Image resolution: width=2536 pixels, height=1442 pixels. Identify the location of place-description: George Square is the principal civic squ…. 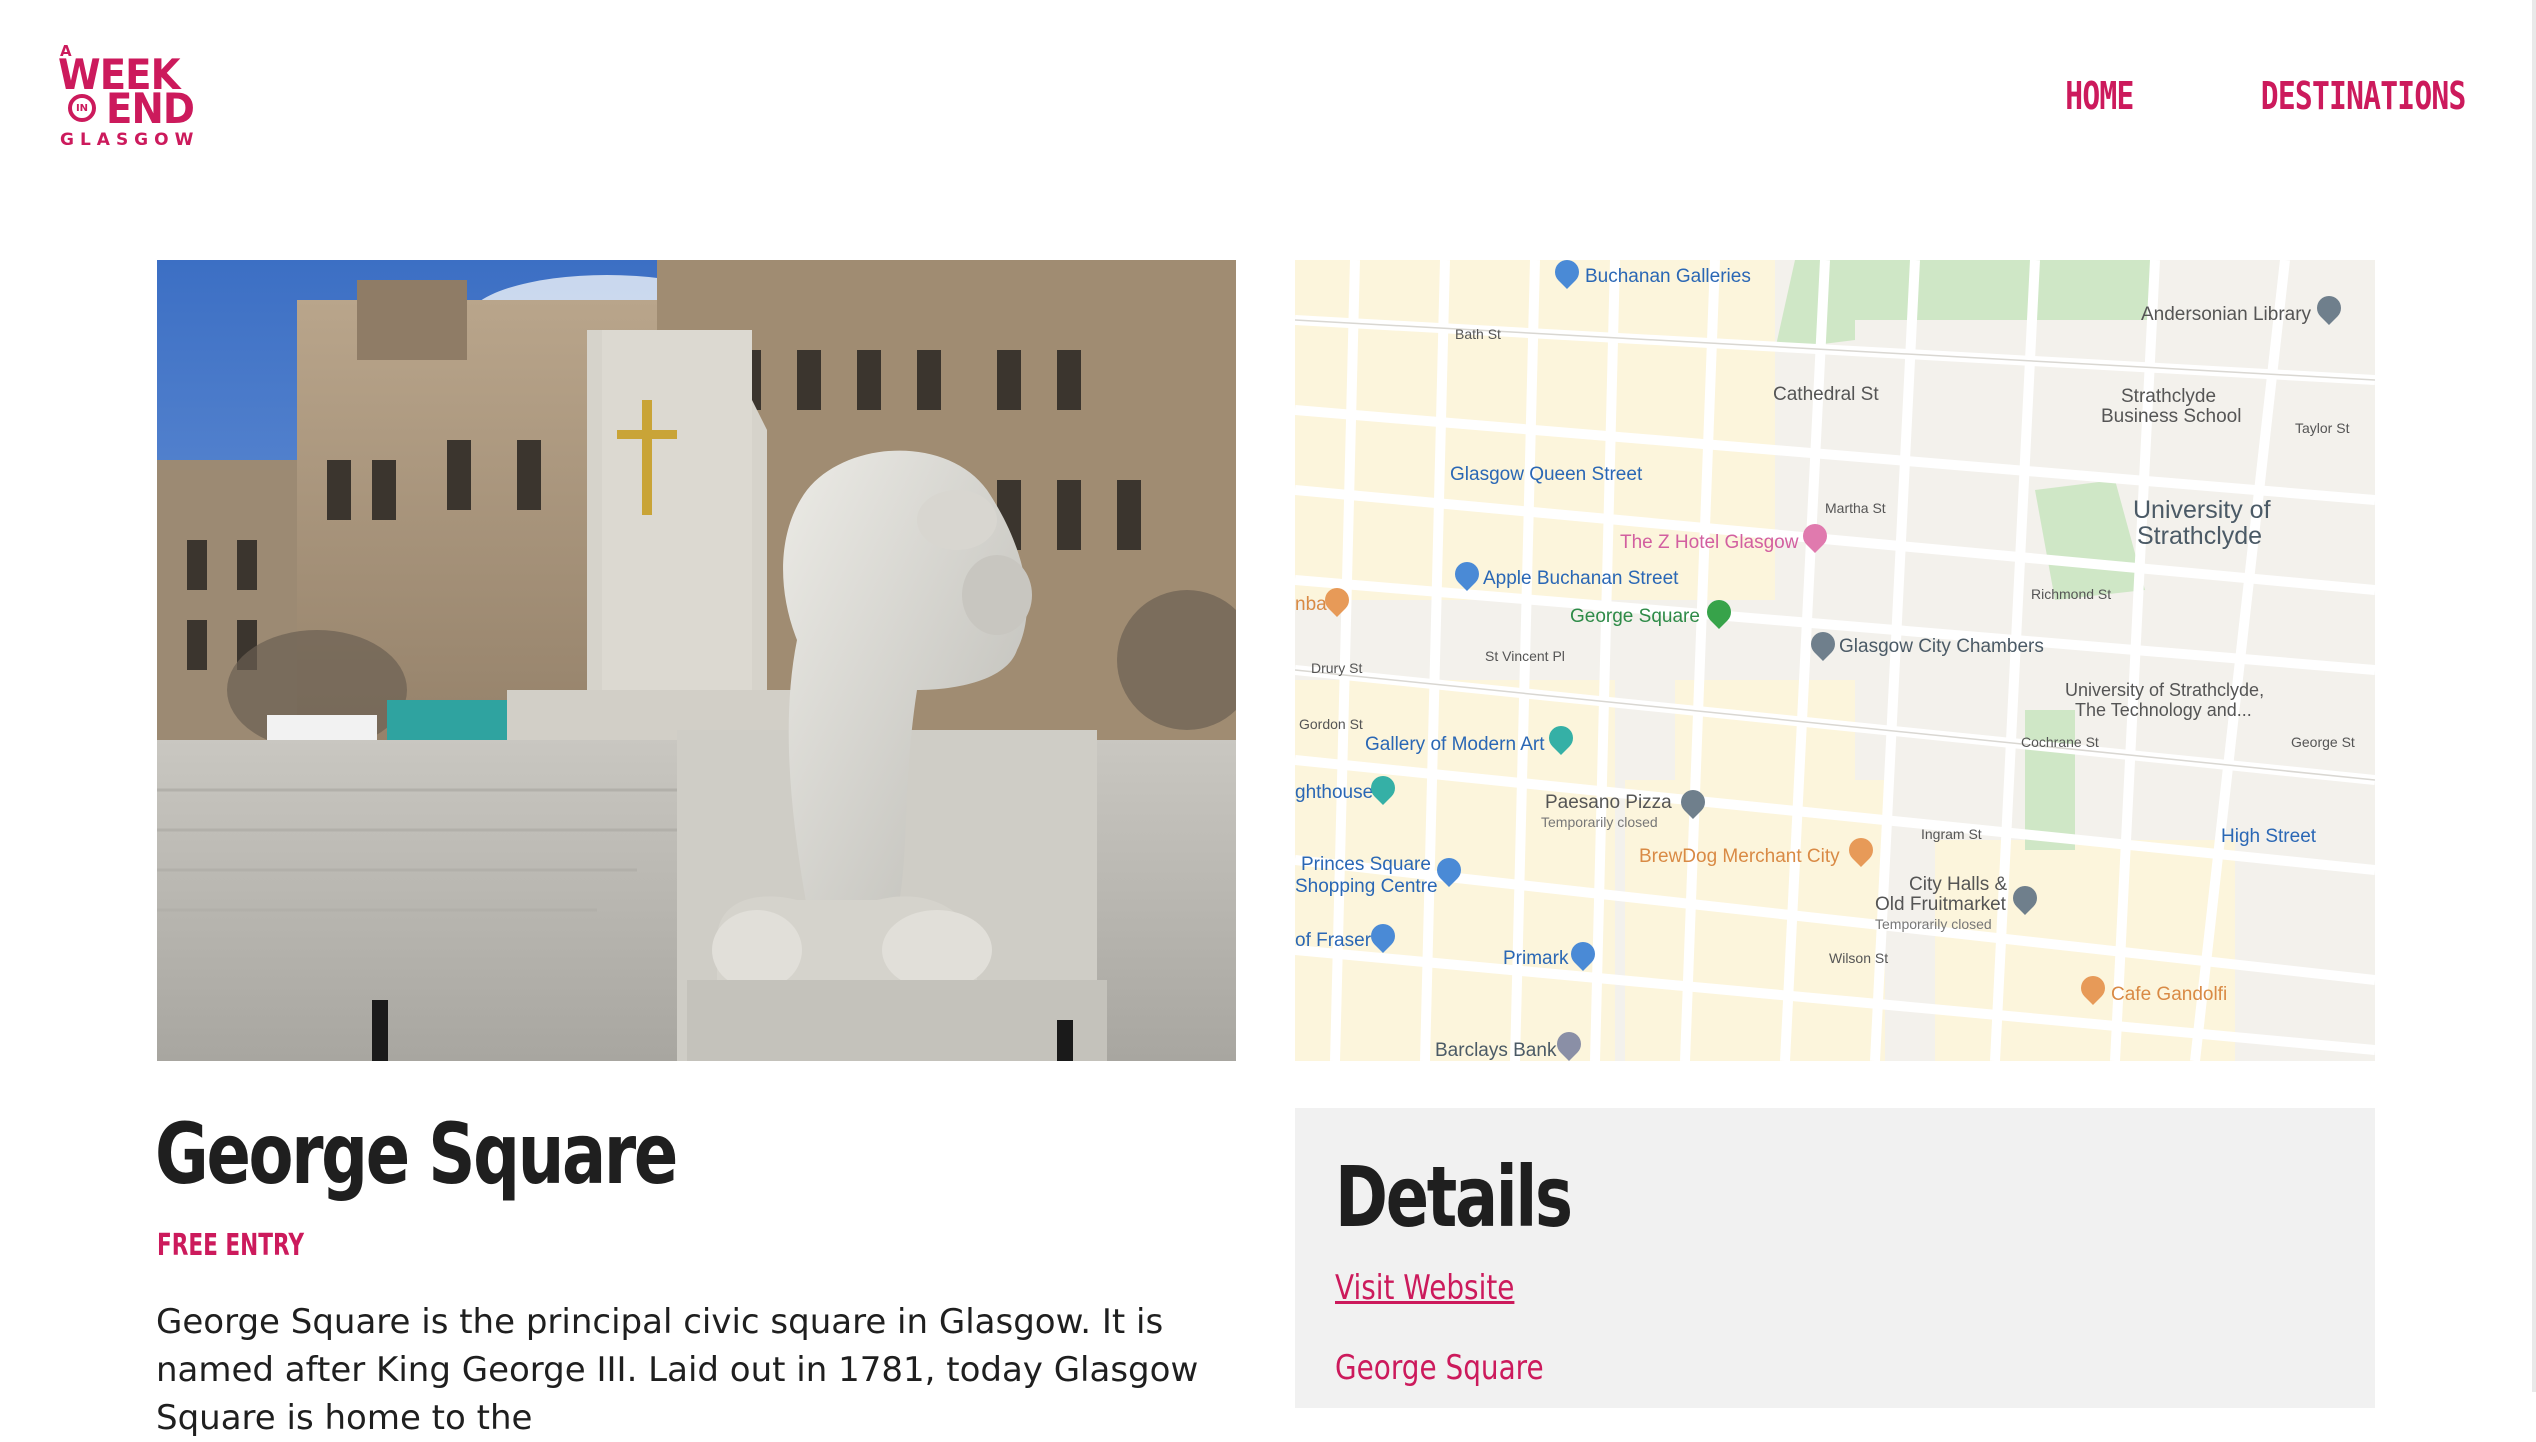
(677, 1370).